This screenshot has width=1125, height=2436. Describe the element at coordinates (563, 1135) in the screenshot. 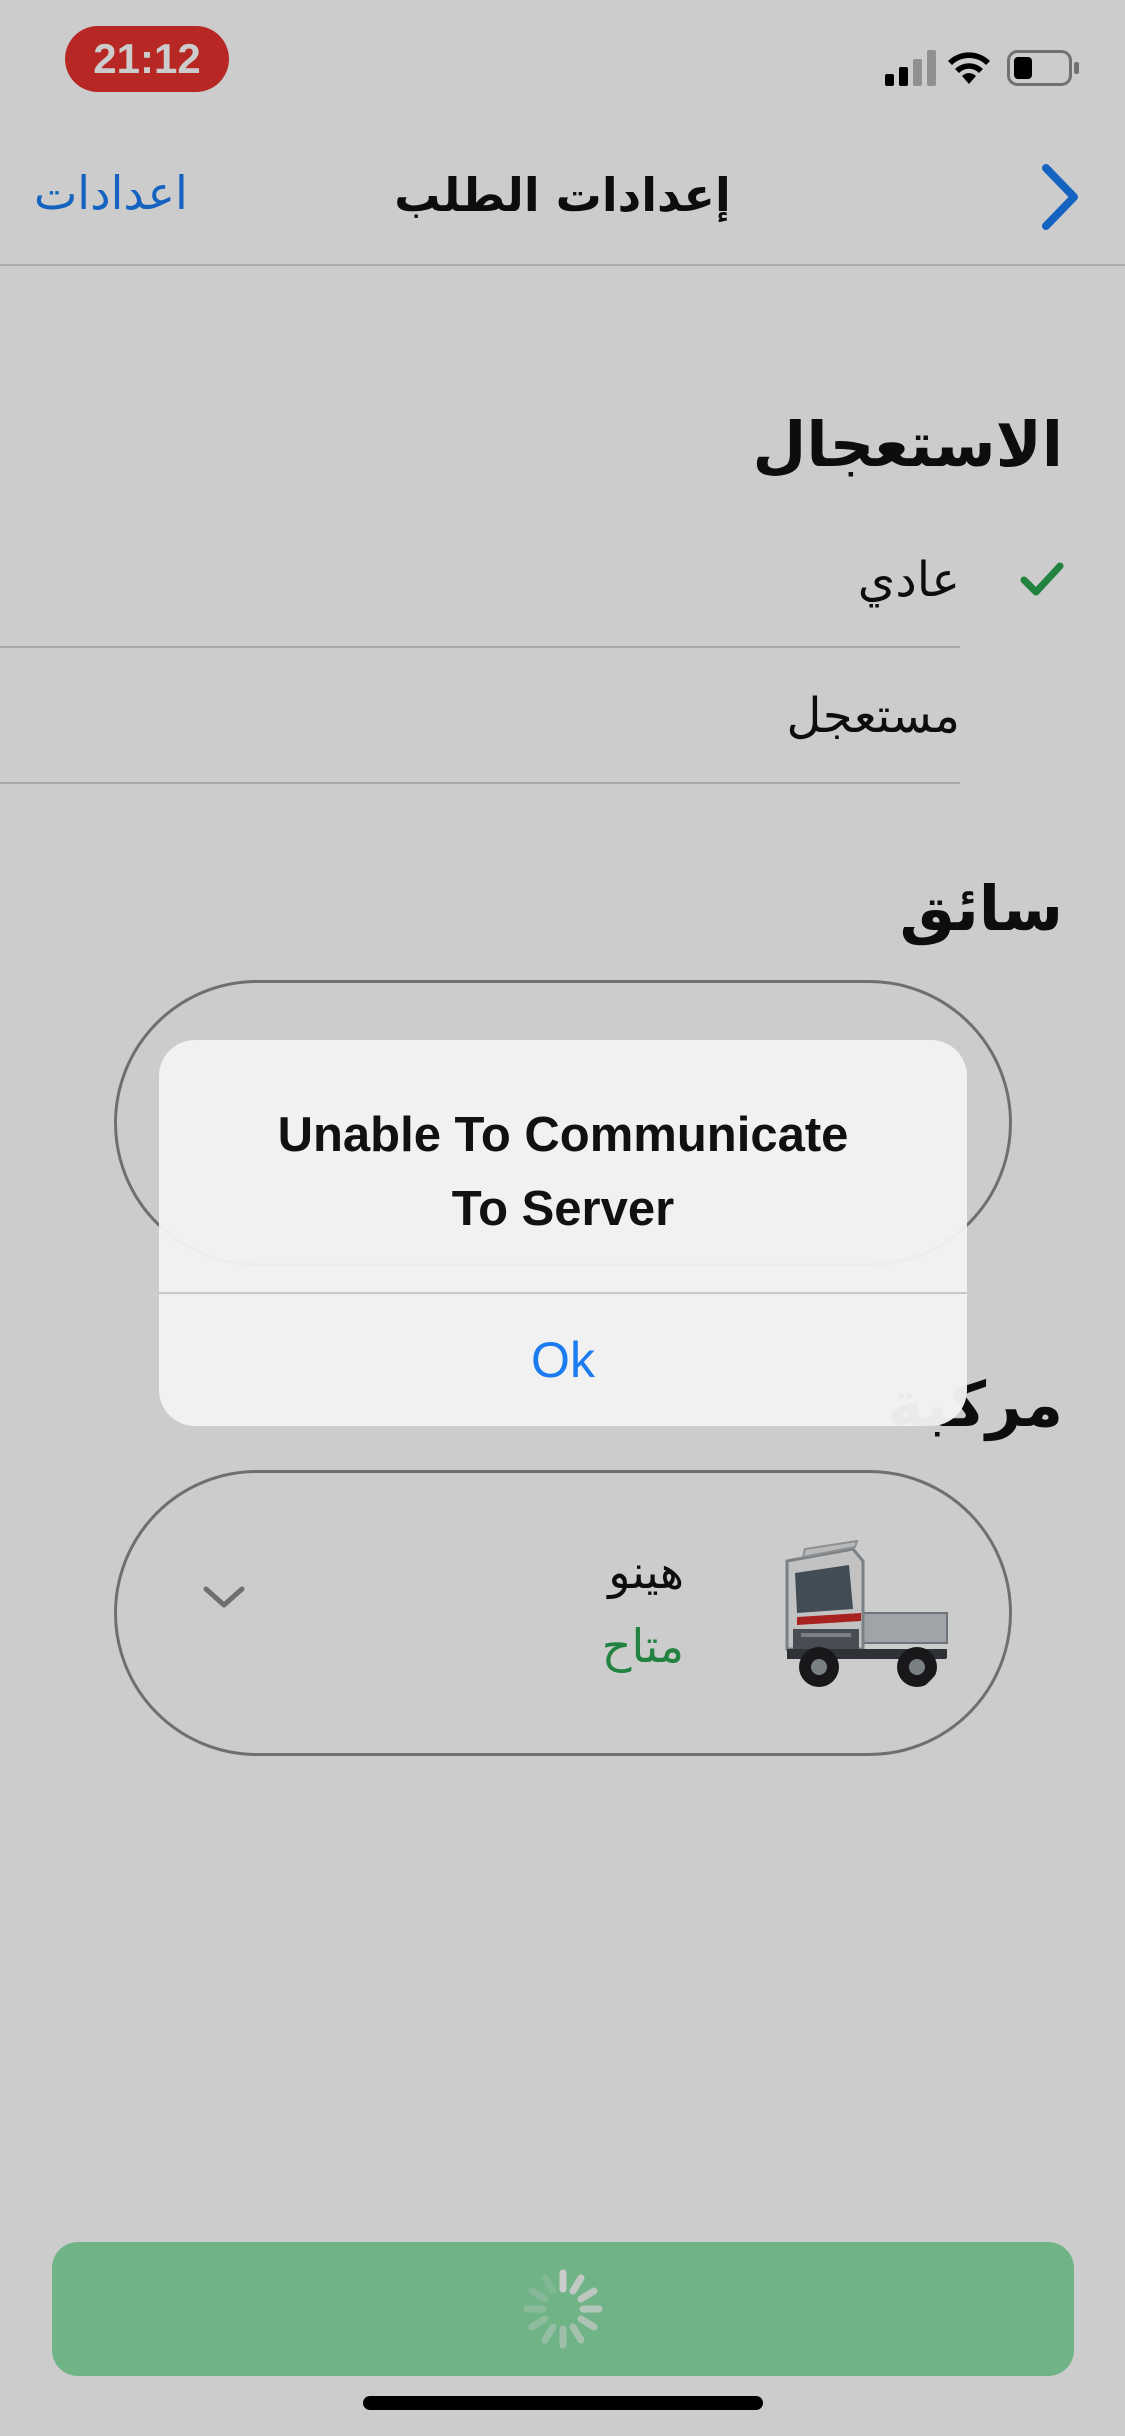

I see `alert-title-line: Unable To Communicate` at that location.